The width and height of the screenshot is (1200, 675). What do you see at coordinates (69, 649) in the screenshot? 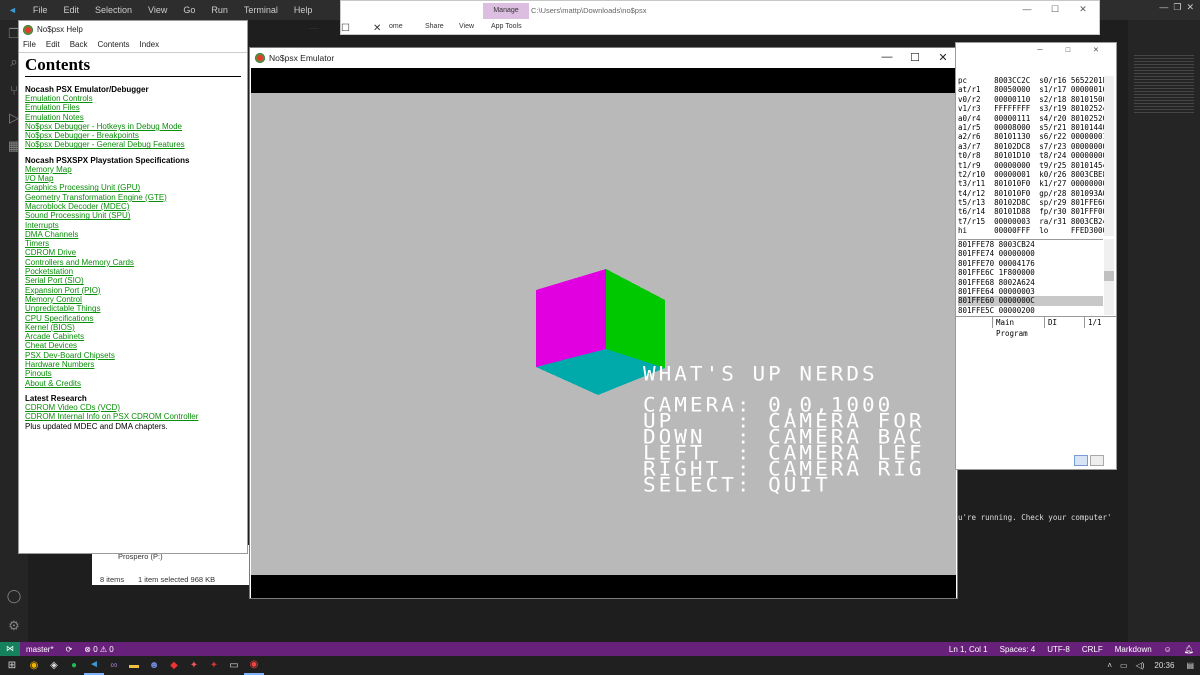
I see `sync-icon: ⟳` at bounding box center [69, 649].